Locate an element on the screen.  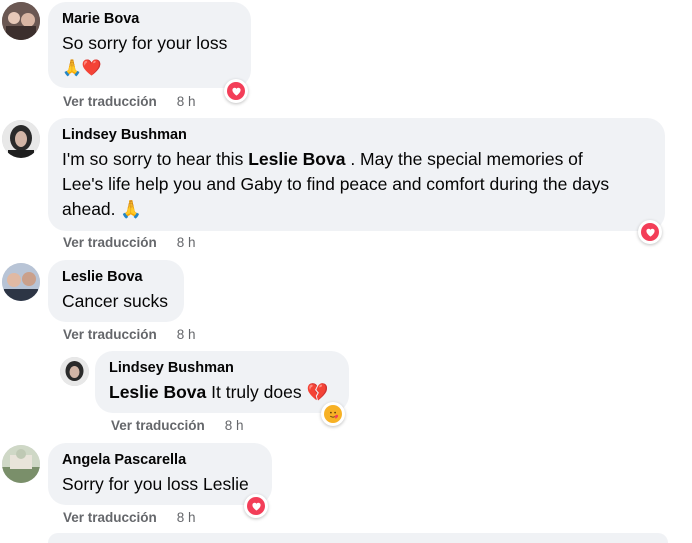
comment-text: Sorry for you loss Leslie is located at coordinates (155, 484).